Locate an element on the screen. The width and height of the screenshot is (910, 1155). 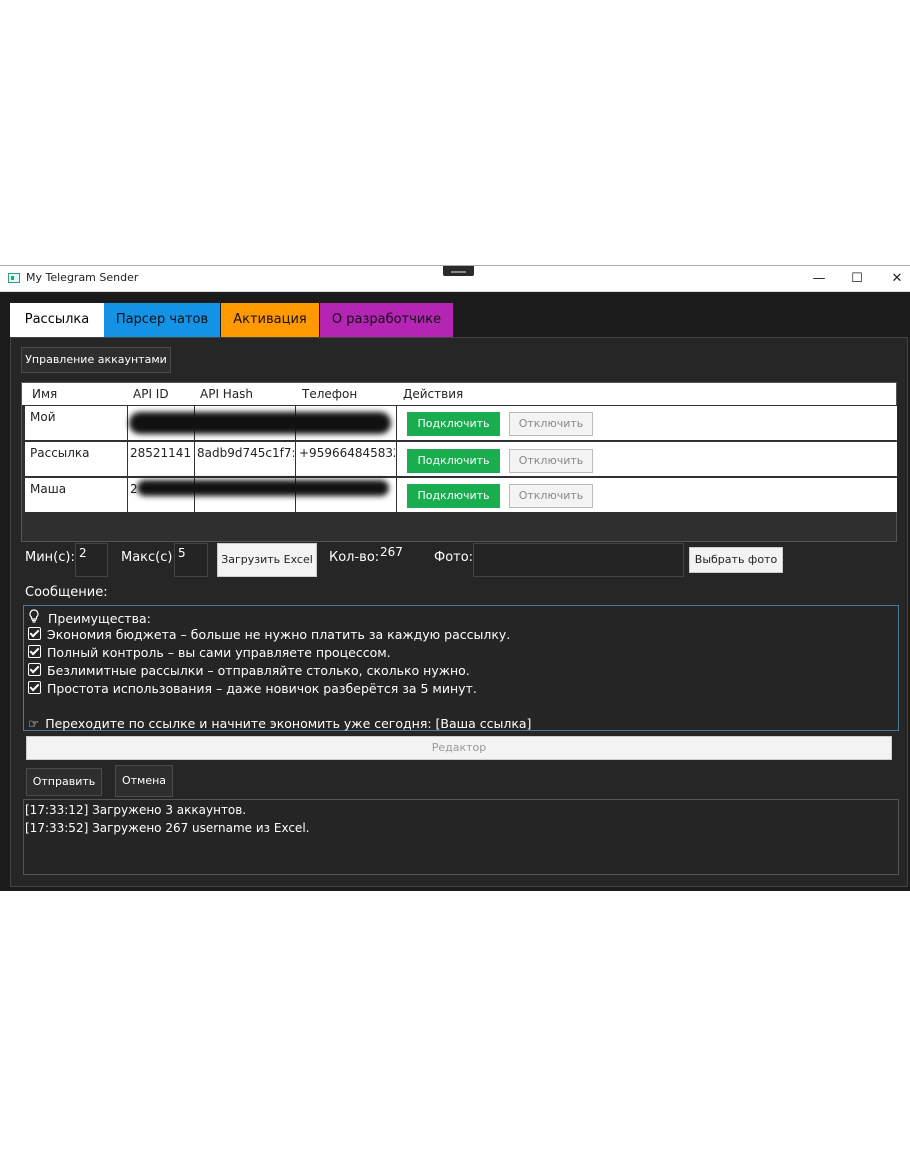
manage-accounts-button: Управление аккаунтами is located at coordinates (96, 360).